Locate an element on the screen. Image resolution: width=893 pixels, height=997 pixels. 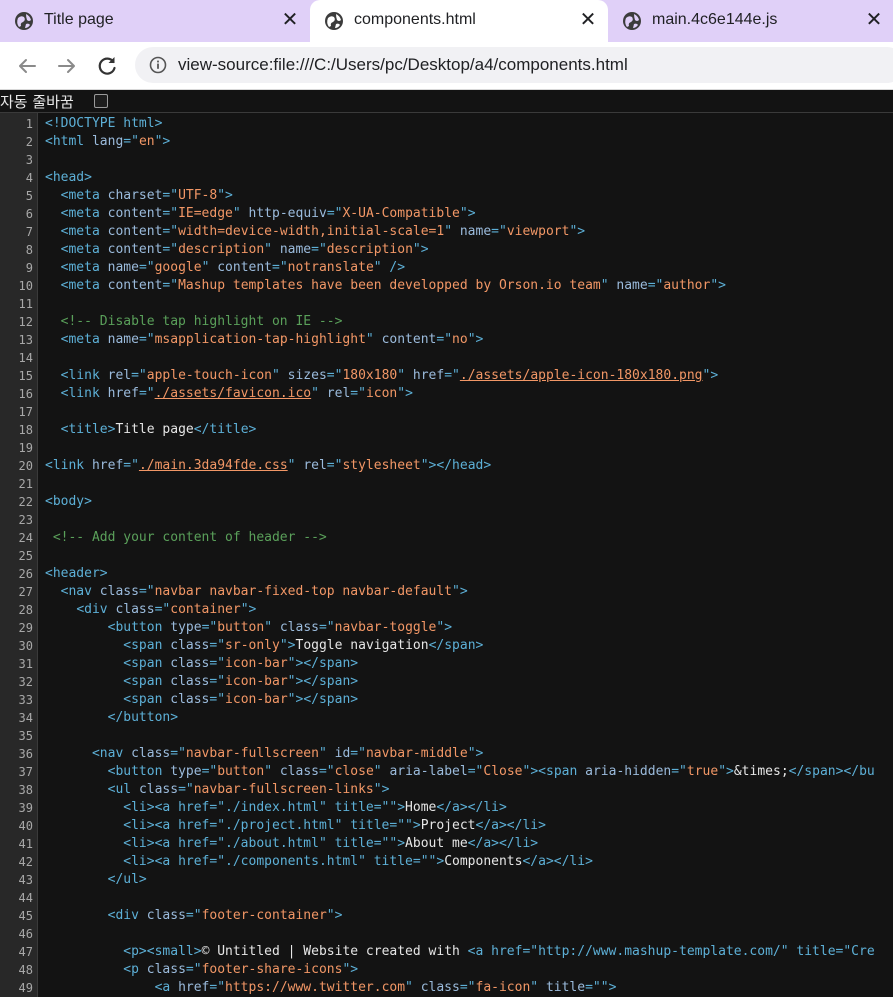
line-number: 49 is located at coordinates (25, 988).